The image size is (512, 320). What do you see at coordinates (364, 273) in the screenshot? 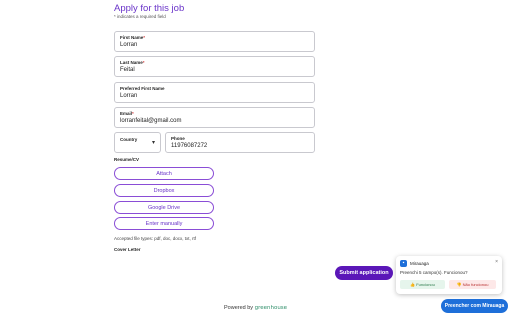
I see `submit-application-button: Submit application` at bounding box center [364, 273].